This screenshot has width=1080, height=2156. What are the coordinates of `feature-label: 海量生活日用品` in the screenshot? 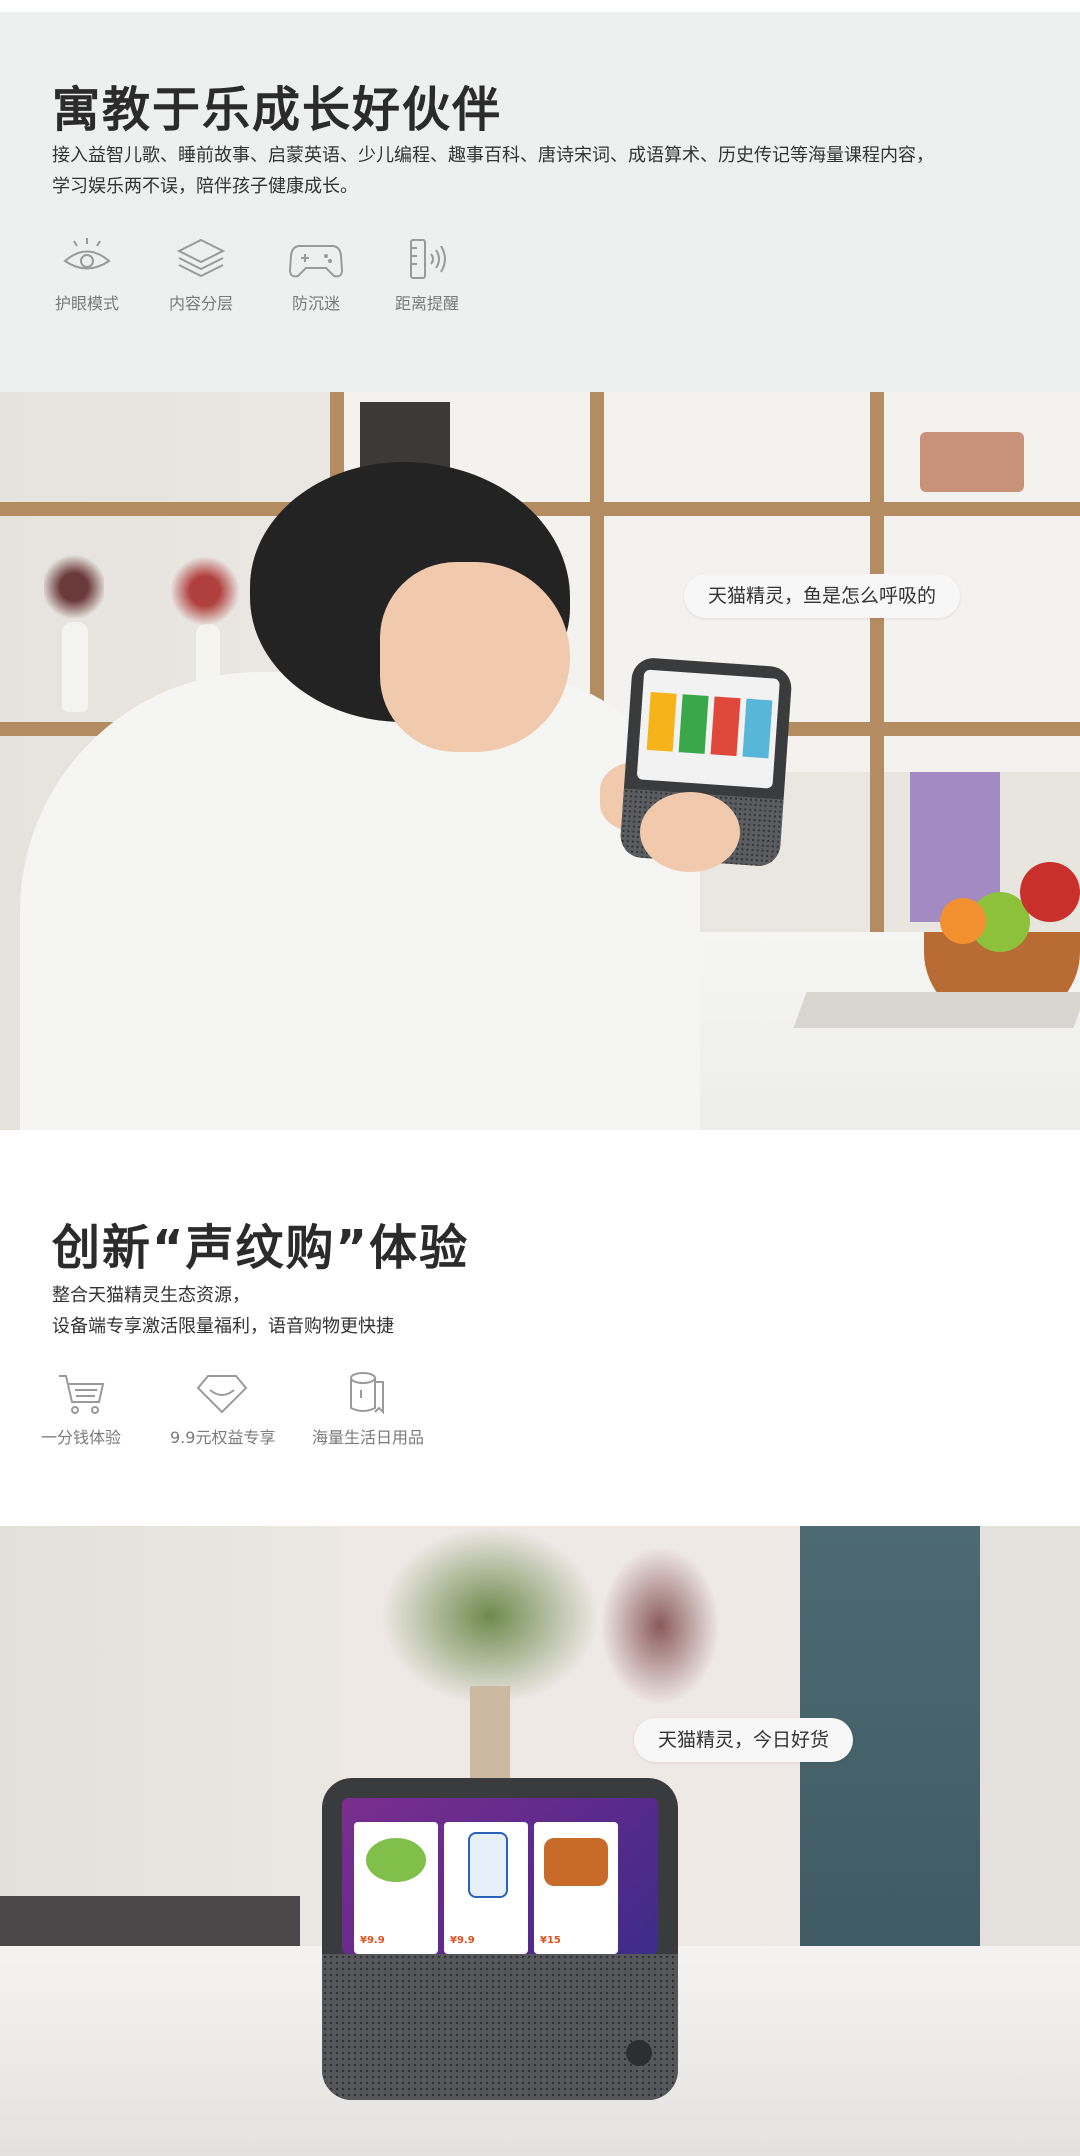 It's located at (368, 1437).